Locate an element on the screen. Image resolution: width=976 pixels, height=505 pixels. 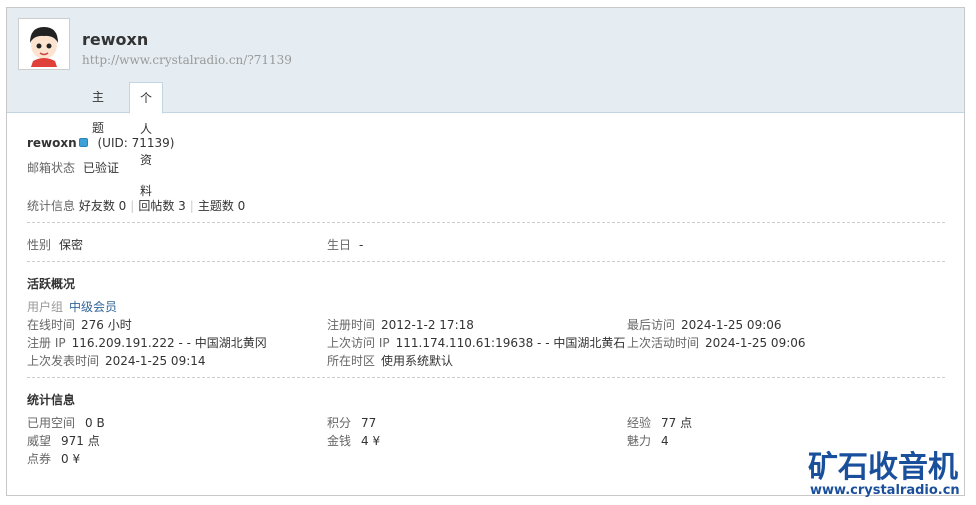
usergroup-row: 用户组 中级会员 is located at coordinates (72, 306).